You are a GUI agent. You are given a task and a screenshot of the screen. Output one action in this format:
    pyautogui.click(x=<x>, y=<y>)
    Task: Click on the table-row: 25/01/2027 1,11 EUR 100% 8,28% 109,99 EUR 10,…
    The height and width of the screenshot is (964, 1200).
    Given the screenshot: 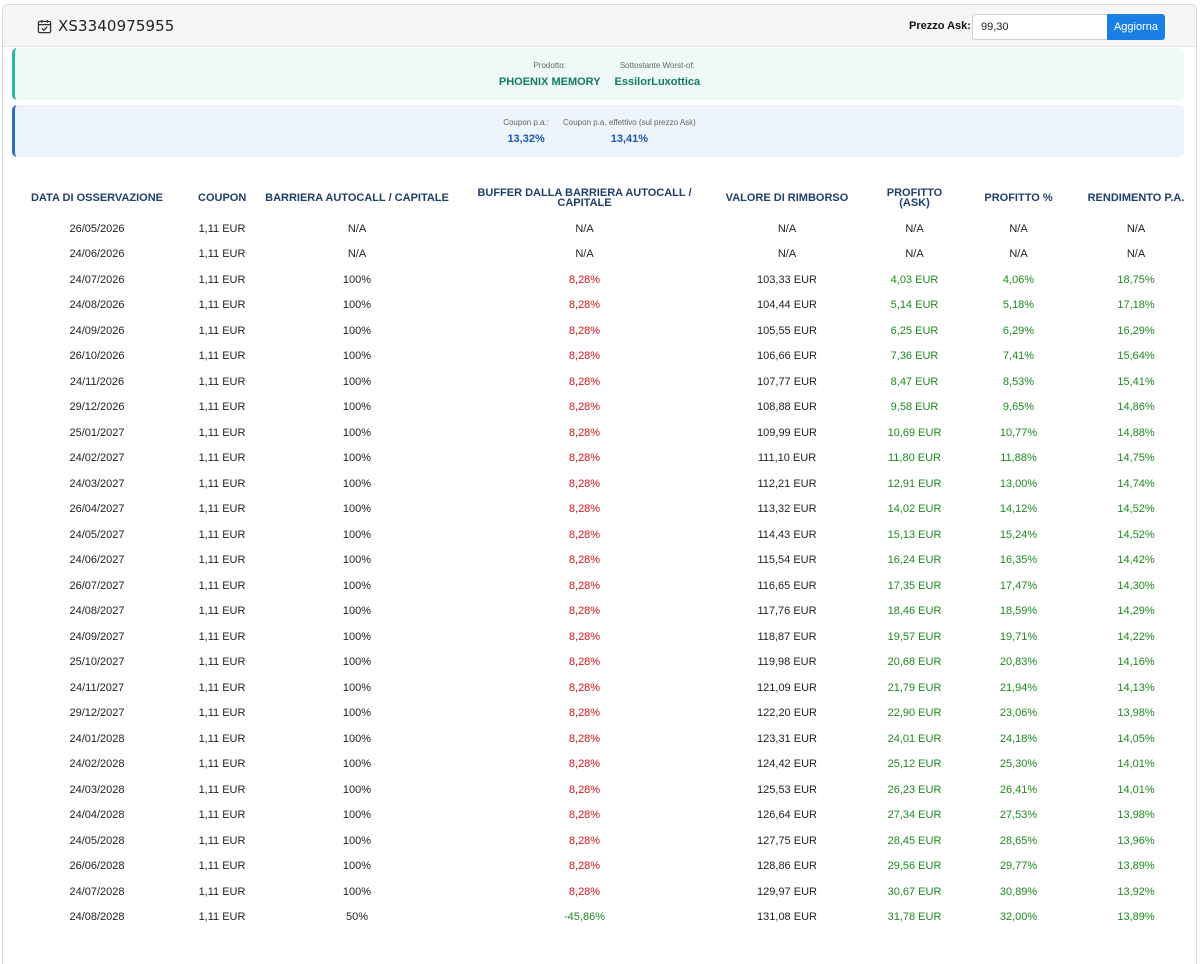 What is the action you would take?
    pyautogui.click(x=599, y=433)
    